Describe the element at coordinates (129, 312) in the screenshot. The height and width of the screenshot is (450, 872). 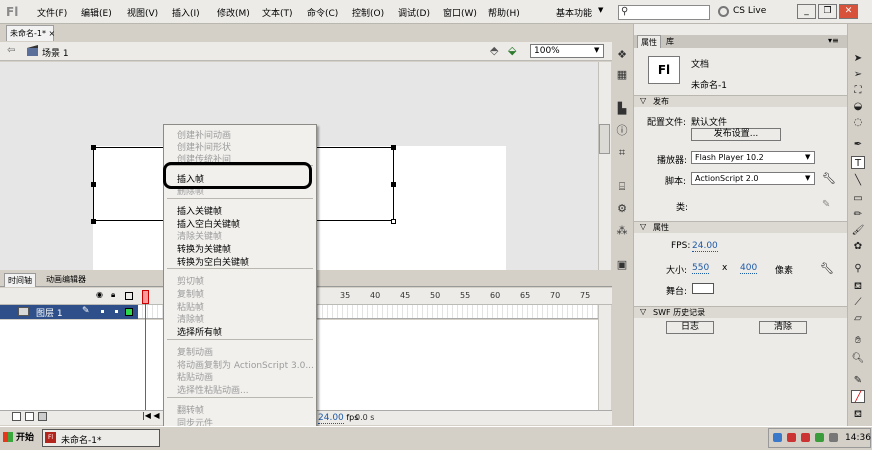
I see `layer-outline-color` at that location.